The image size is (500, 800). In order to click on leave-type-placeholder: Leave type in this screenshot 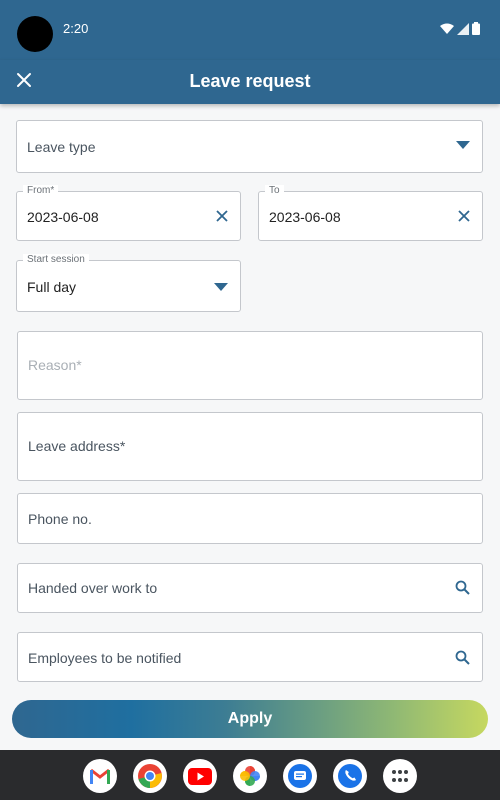, I will do `click(61, 147)`.